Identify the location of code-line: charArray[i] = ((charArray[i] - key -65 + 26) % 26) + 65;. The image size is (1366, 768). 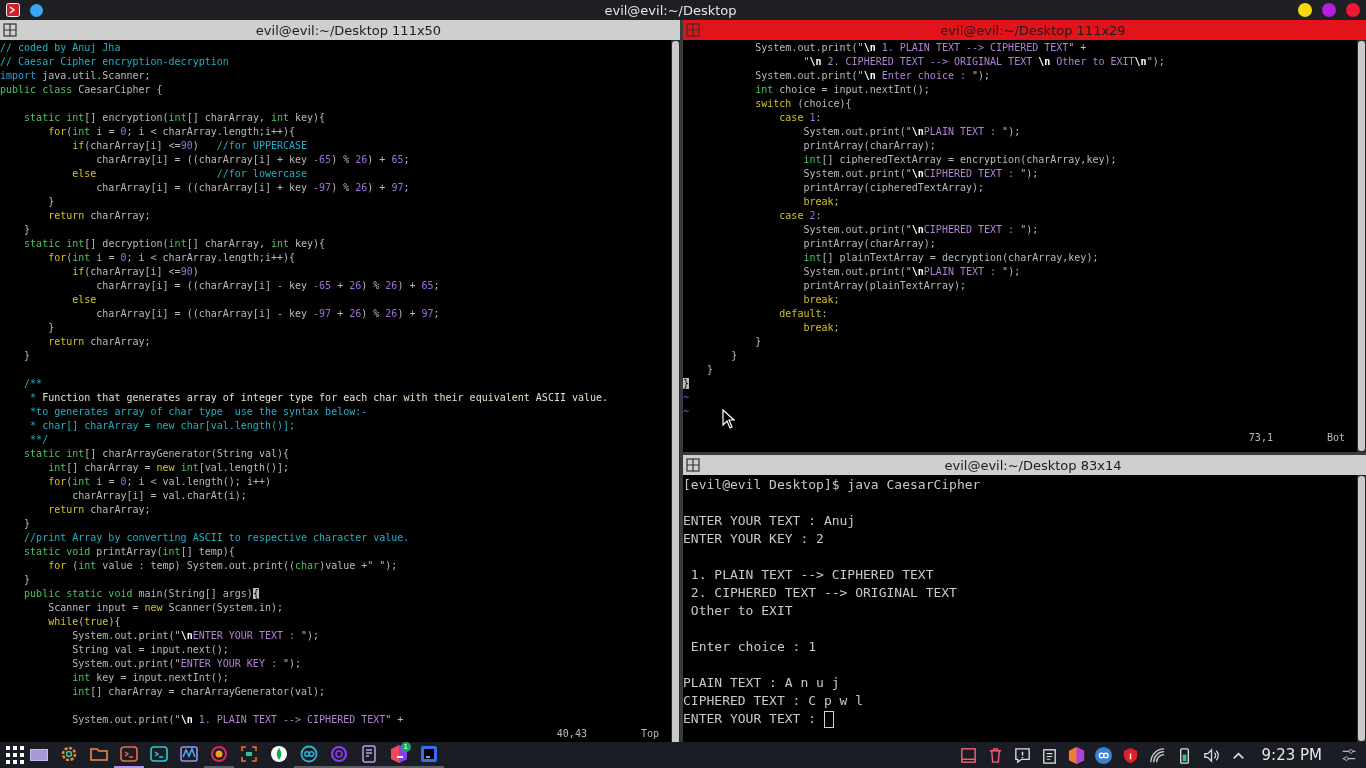
(267, 286).